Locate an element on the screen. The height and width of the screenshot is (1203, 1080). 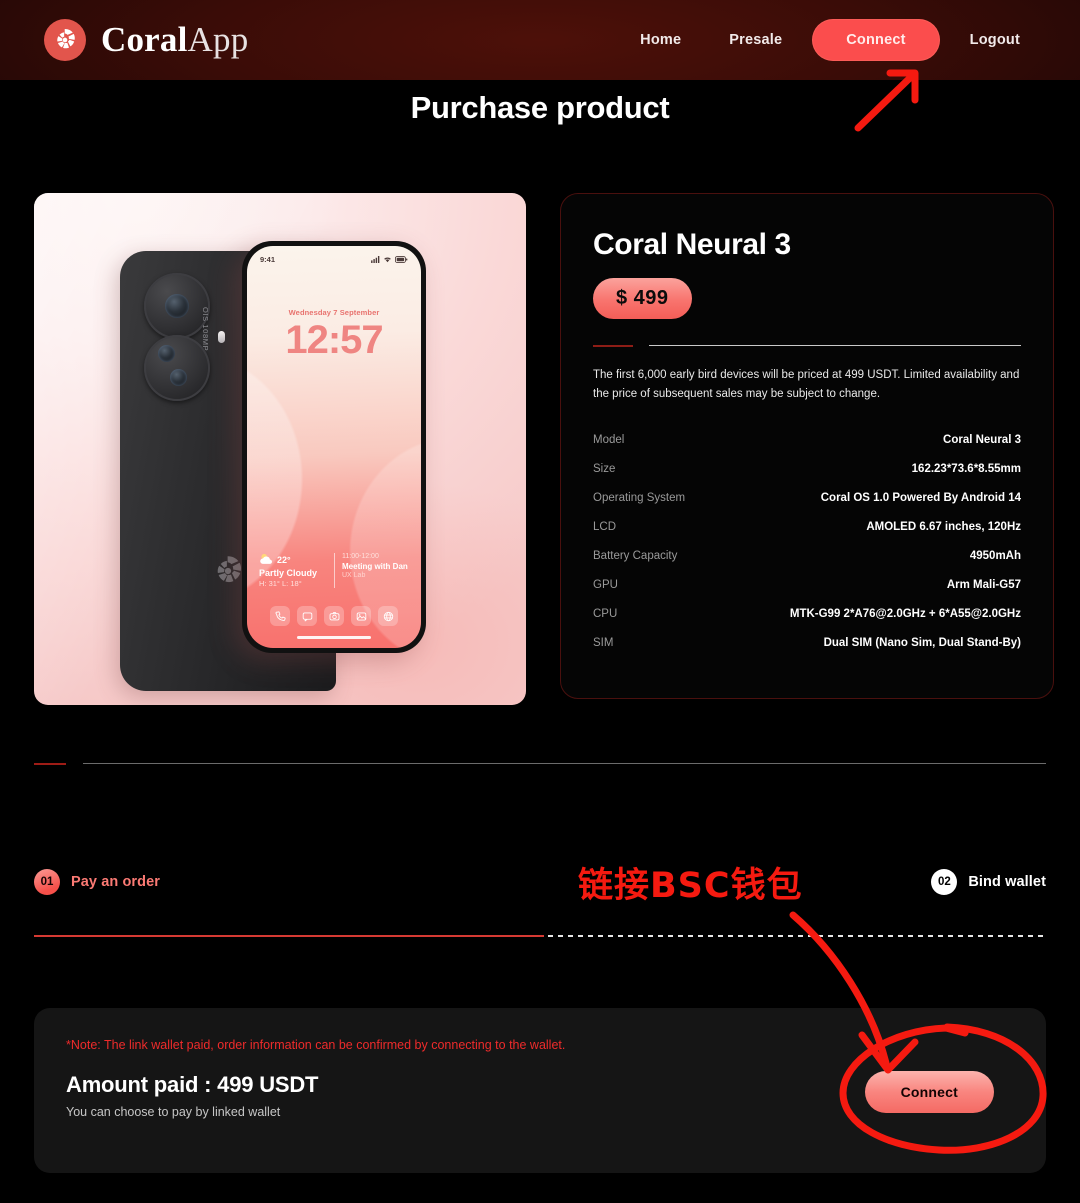
spec-value: 162.23*73.6*8.55mm is located at coordinates (966, 468).